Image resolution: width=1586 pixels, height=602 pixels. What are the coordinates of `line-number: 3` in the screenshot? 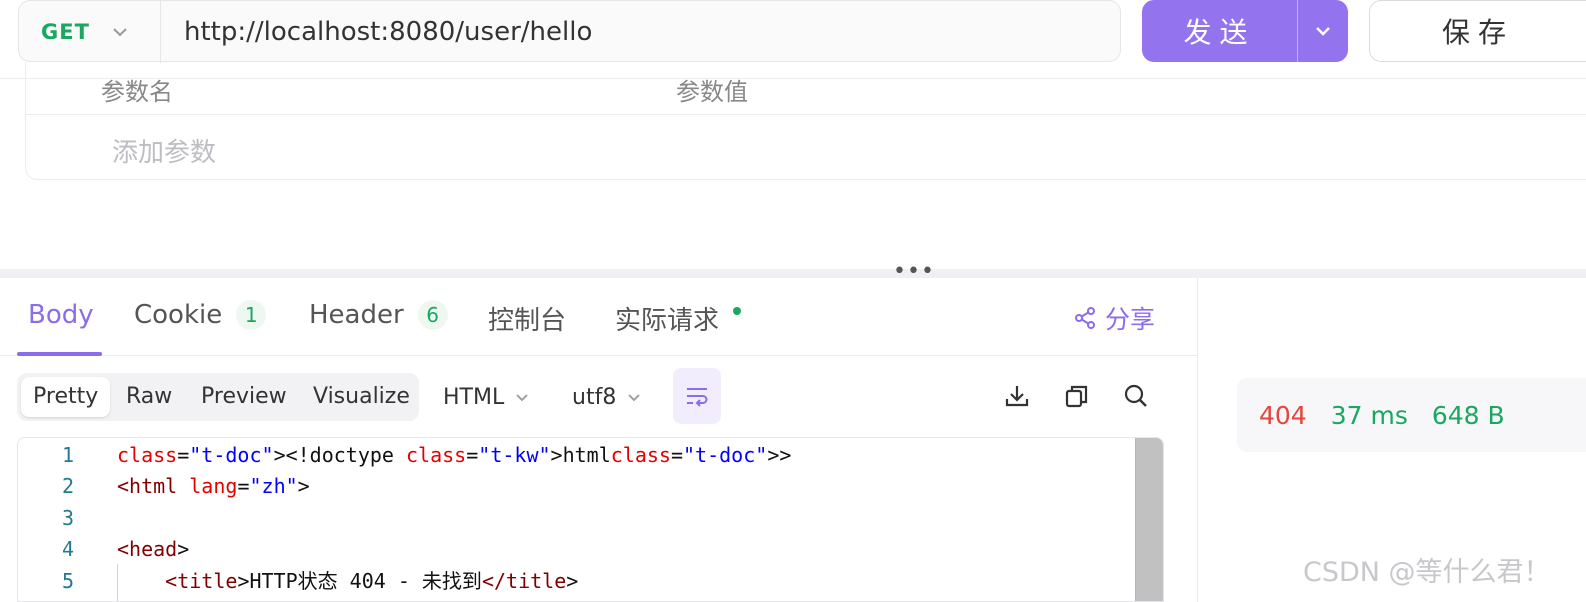 It's located at (67, 518).